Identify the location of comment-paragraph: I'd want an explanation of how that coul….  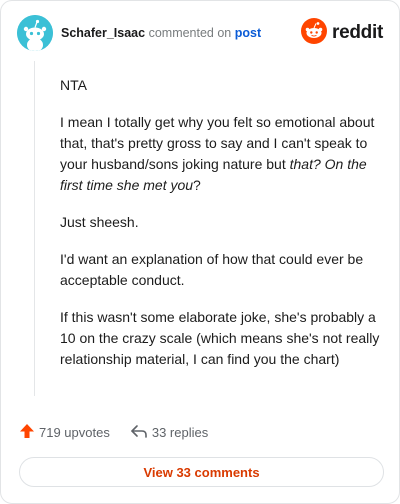
(212, 269).